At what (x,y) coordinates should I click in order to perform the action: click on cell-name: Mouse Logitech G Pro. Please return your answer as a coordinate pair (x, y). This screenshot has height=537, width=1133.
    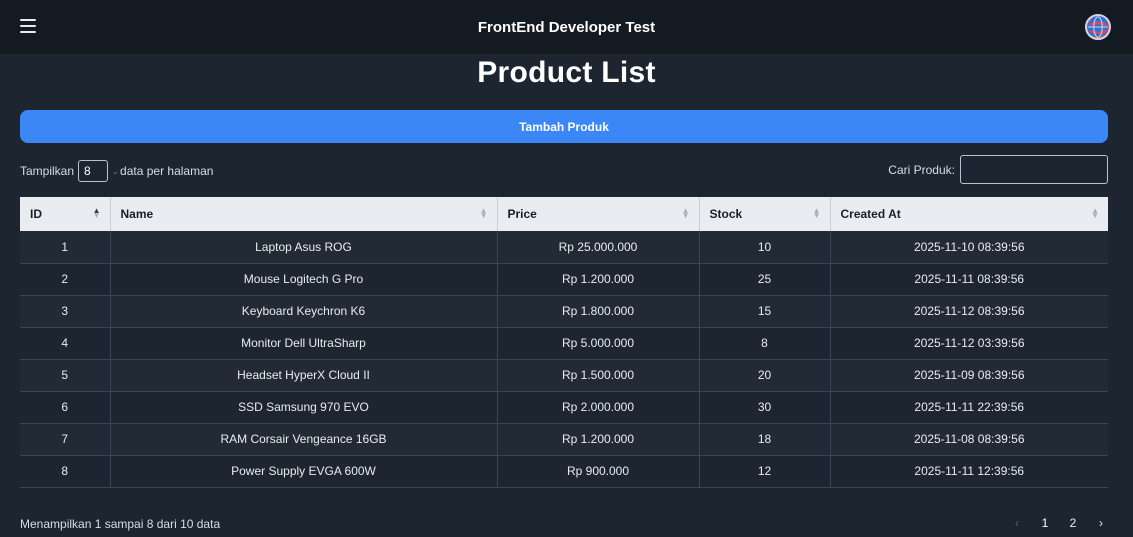
    Looking at the image, I should click on (304, 279).